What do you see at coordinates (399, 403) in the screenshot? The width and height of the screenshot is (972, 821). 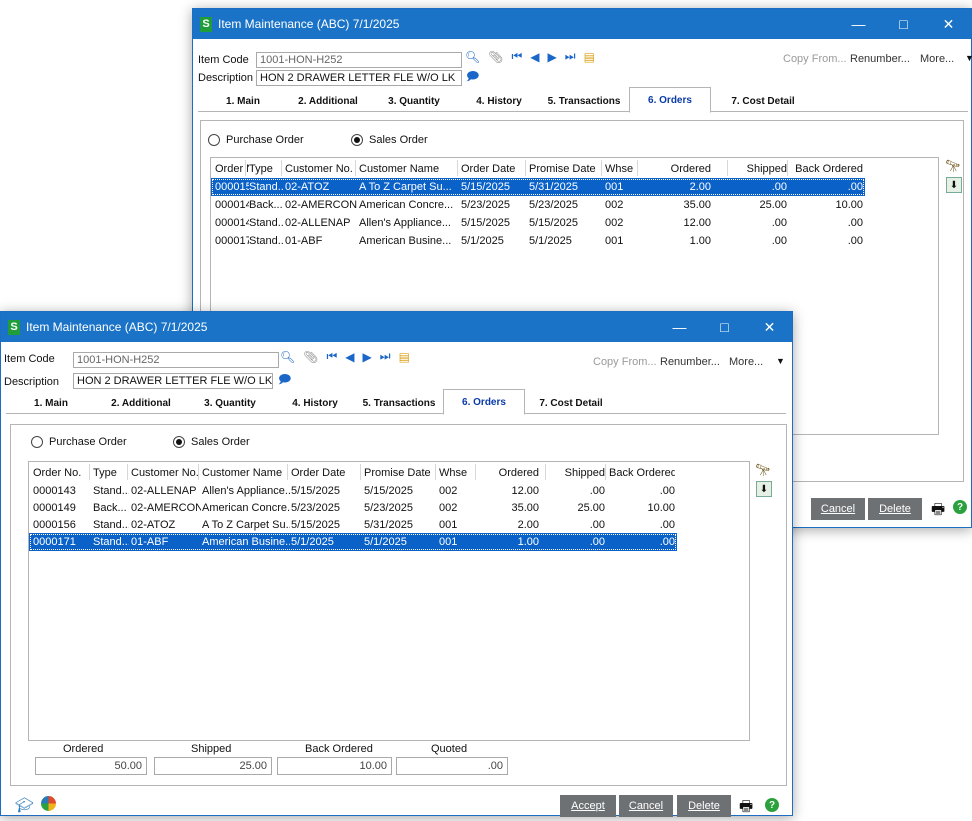 I see `tab-transactions: 5. Transactions` at bounding box center [399, 403].